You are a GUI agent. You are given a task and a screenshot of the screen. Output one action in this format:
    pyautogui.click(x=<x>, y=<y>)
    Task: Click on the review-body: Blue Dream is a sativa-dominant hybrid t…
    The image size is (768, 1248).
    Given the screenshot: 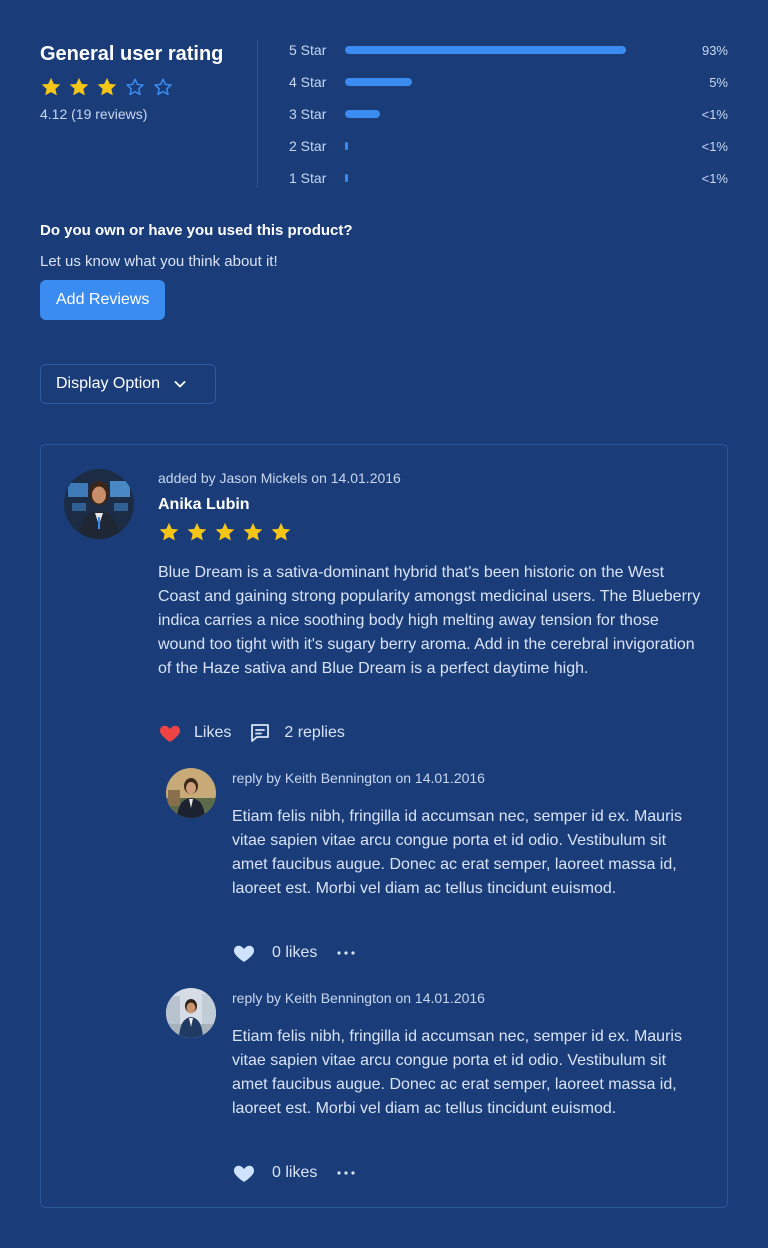 What is the action you would take?
    pyautogui.click(x=429, y=620)
    